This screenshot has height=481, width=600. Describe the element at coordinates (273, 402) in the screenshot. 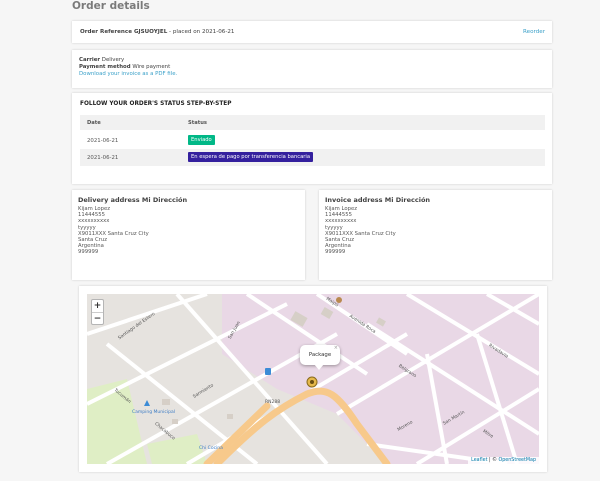

I see `road-label: RN288` at that location.